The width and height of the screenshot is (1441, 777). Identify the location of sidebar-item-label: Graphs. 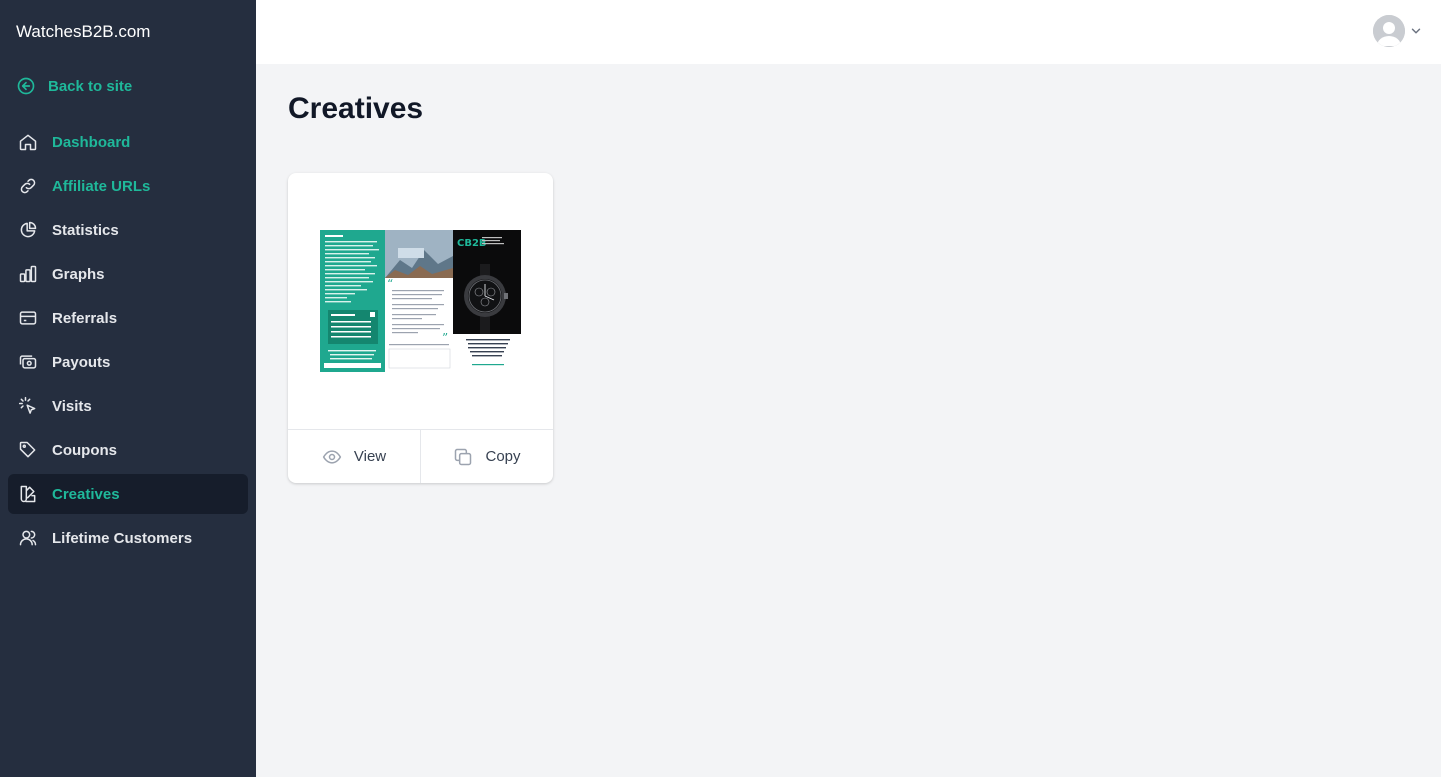
(78, 274).